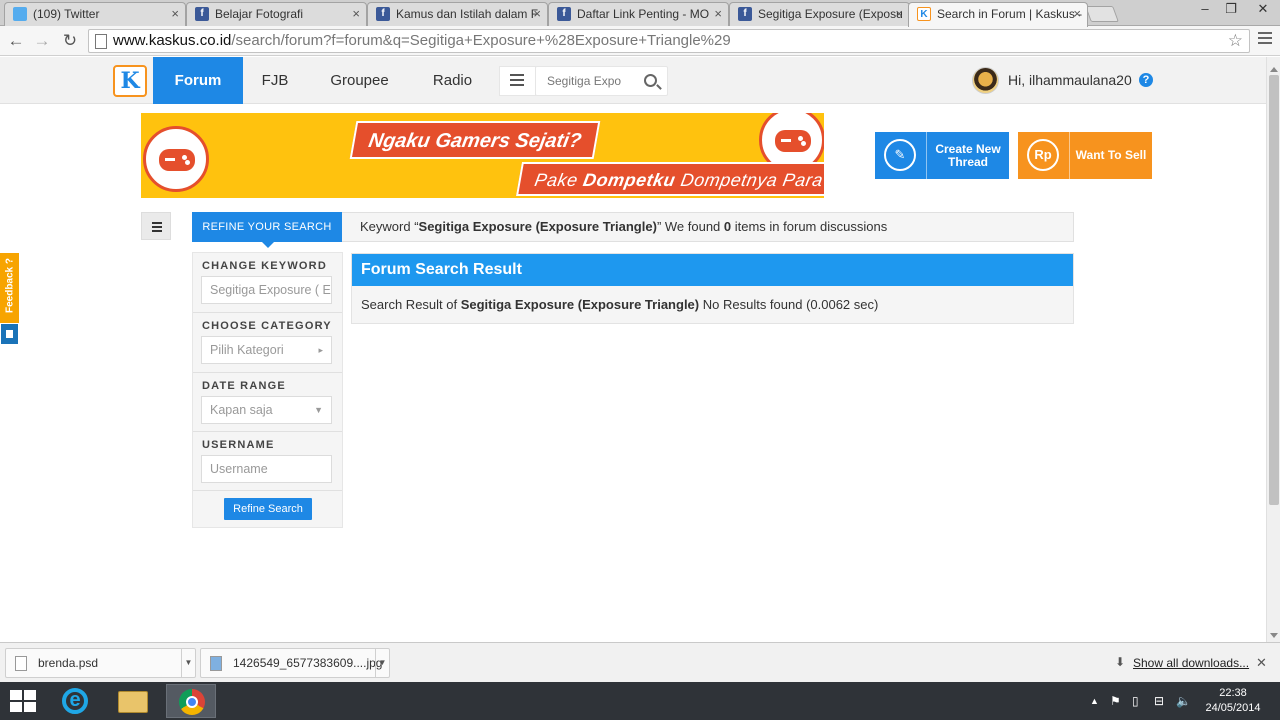 This screenshot has height=720, width=1280. Describe the element at coordinates (985, 80) in the screenshot. I see `avatar` at that location.